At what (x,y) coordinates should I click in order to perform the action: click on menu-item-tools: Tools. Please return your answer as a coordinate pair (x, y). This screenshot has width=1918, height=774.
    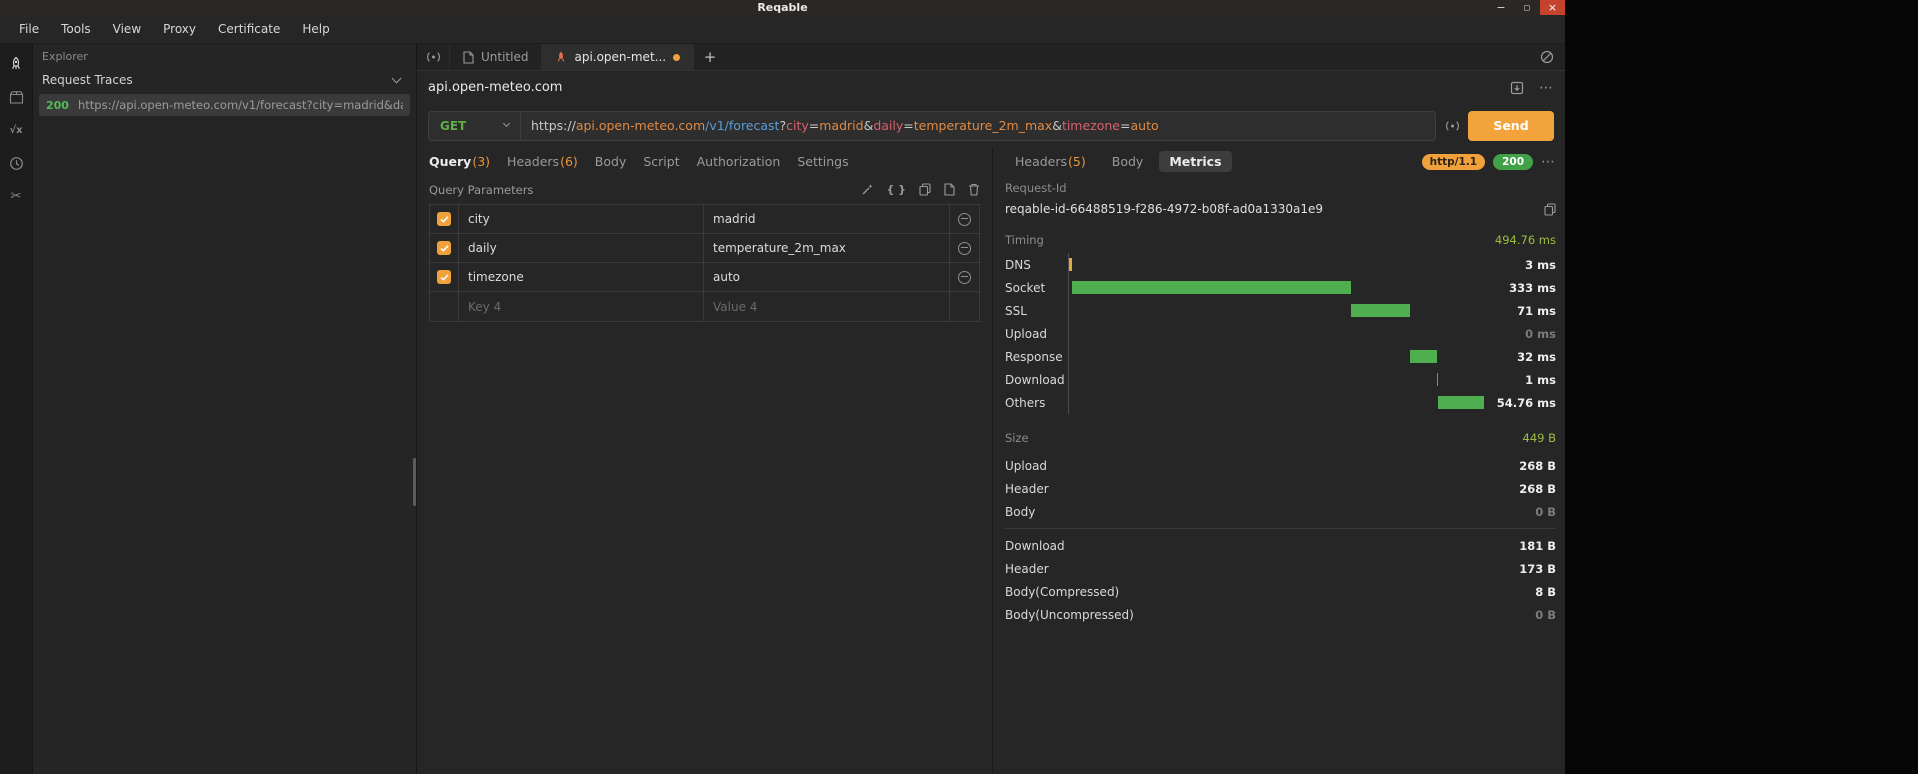
    Looking at the image, I should click on (76, 29).